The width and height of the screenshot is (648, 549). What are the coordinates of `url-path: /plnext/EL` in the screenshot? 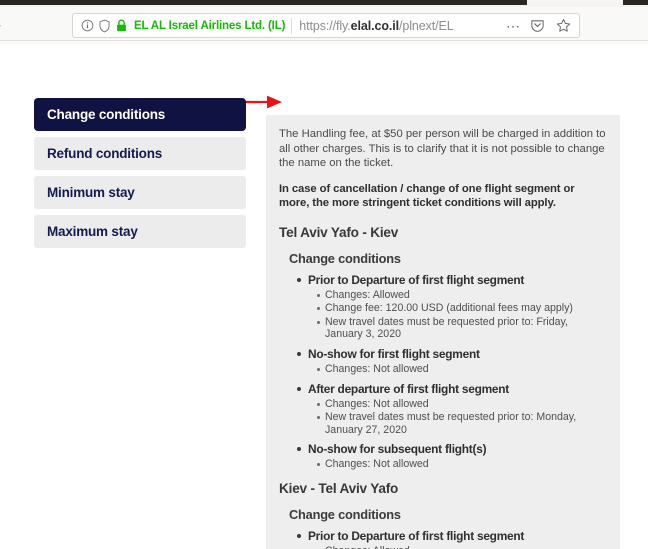 It's located at (426, 25).